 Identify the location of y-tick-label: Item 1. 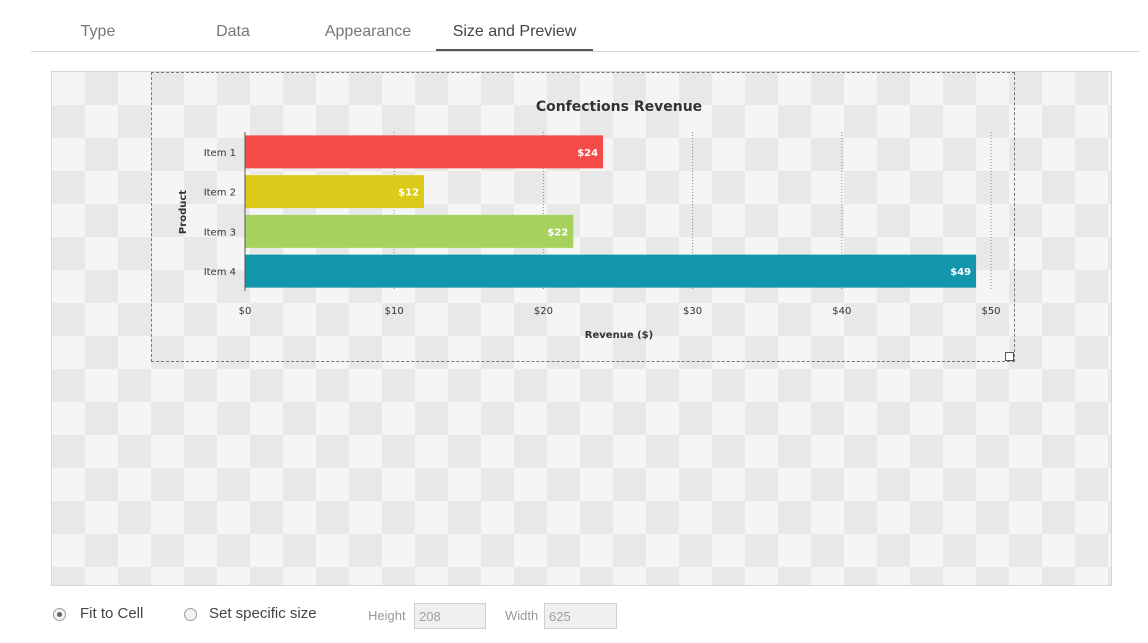
(220, 153).